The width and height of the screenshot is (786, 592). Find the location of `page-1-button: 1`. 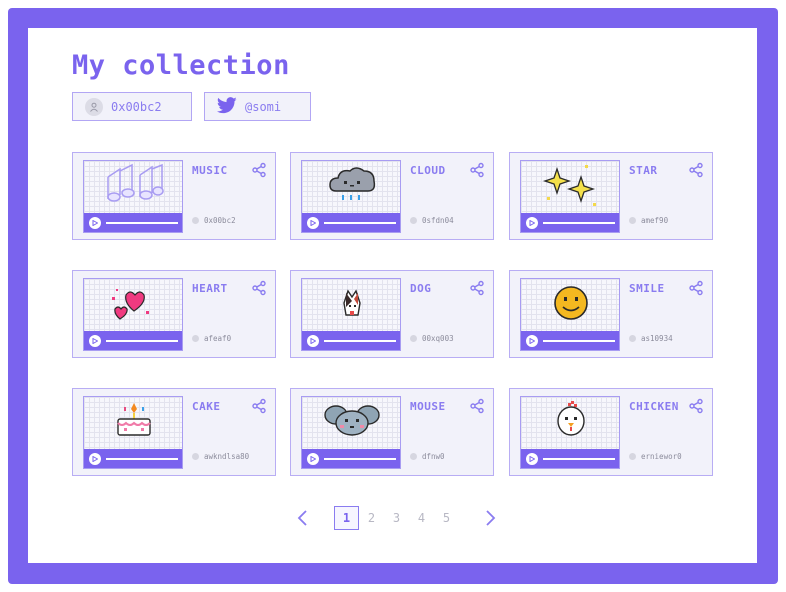

page-1-button: 1 is located at coordinates (346, 518).